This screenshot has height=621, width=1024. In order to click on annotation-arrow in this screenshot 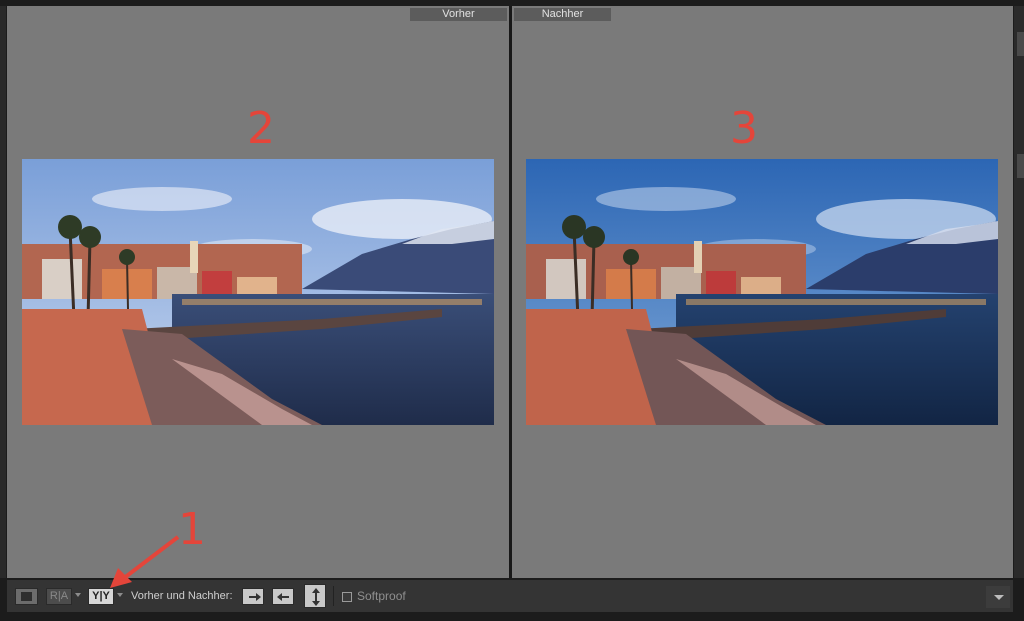, I will do `click(145, 561)`.